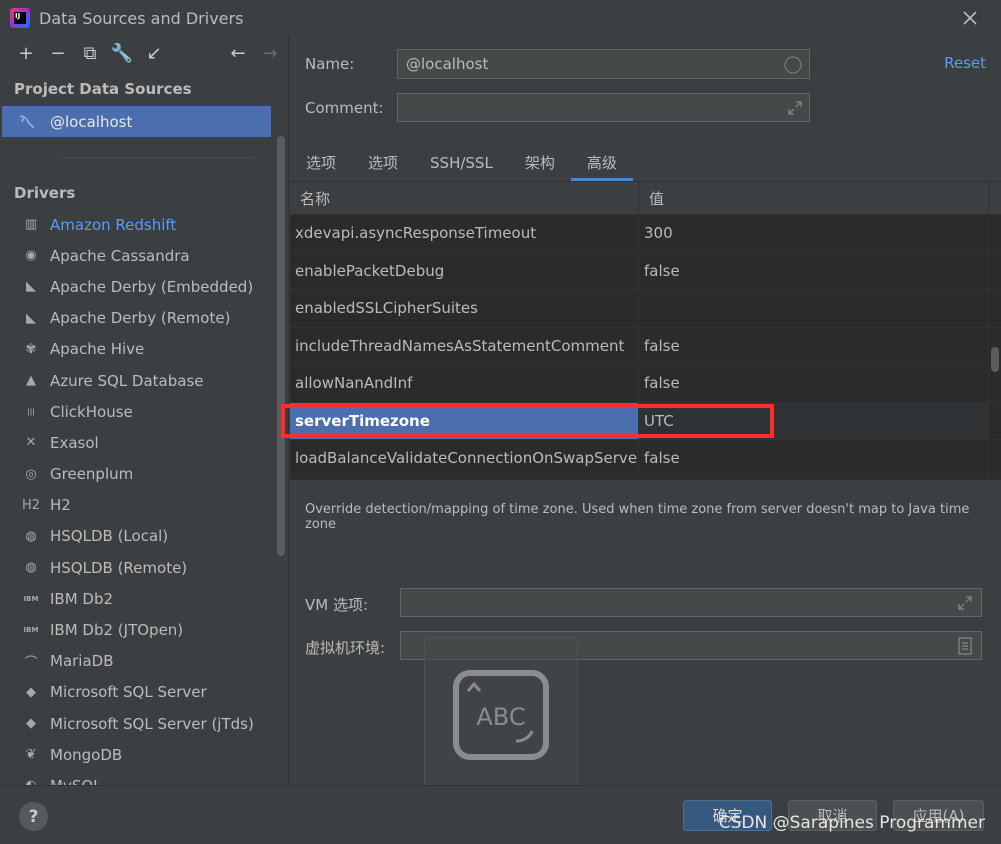 Image resolution: width=1001 pixels, height=844 pixels. Describe the element at coordinates (814, 420) in the screenshot. I see `property-value-cell: UTC` at that location.